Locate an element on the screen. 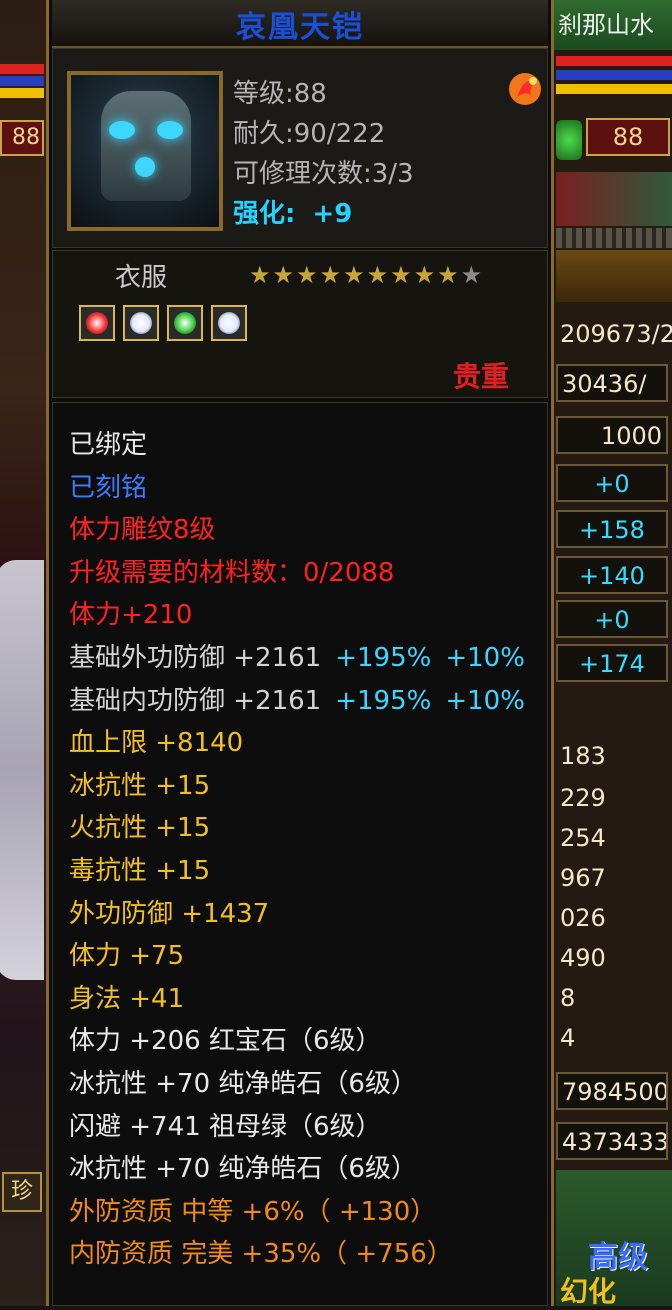 This screenshot has width=672, height=1310. attribute-text: 体力 +75 is located at coordinates (127, 956).